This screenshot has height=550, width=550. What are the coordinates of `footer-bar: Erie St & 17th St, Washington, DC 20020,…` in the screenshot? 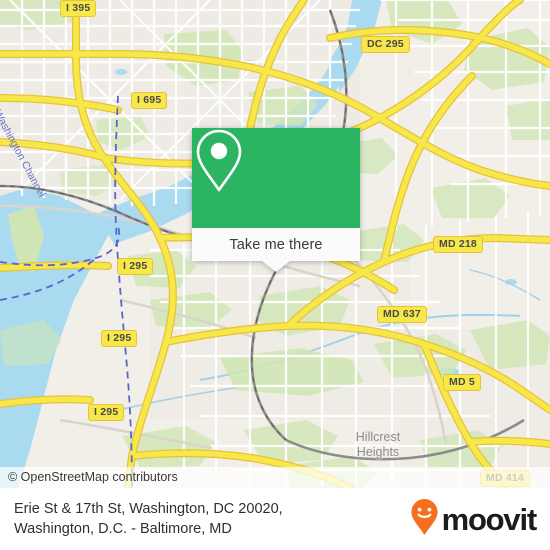 It's located at (275, 519).